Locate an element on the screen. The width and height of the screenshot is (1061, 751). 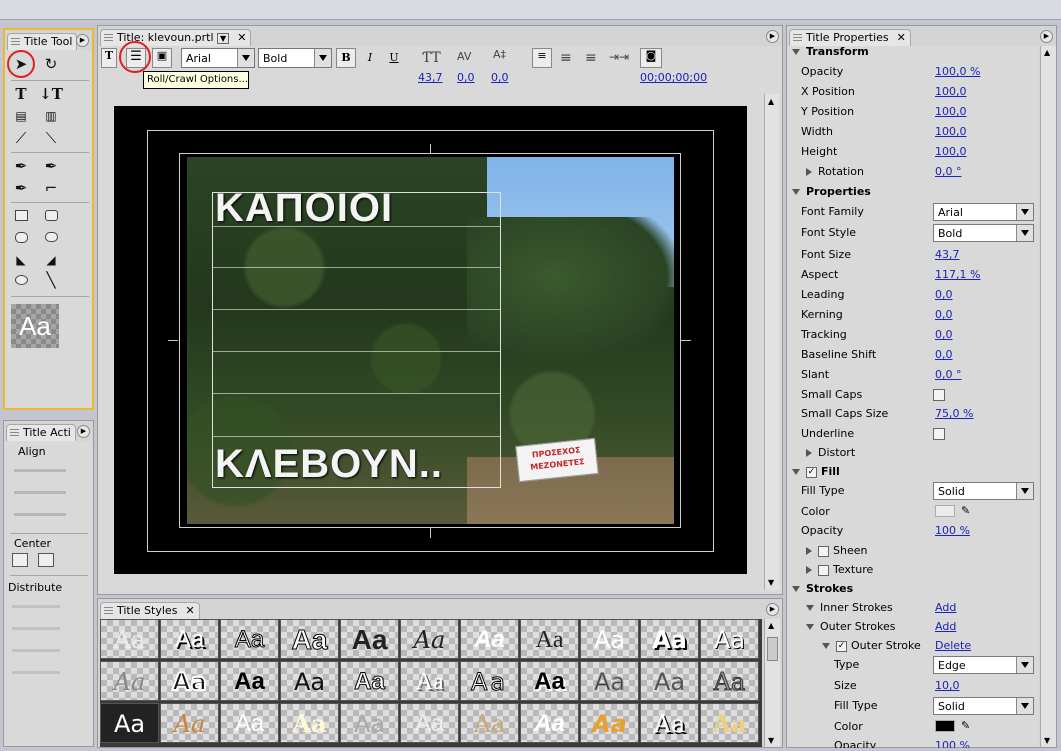
title-text-bottom: ΚΛΕΒΟΥΝ.. is located at coordinates (329, 464).